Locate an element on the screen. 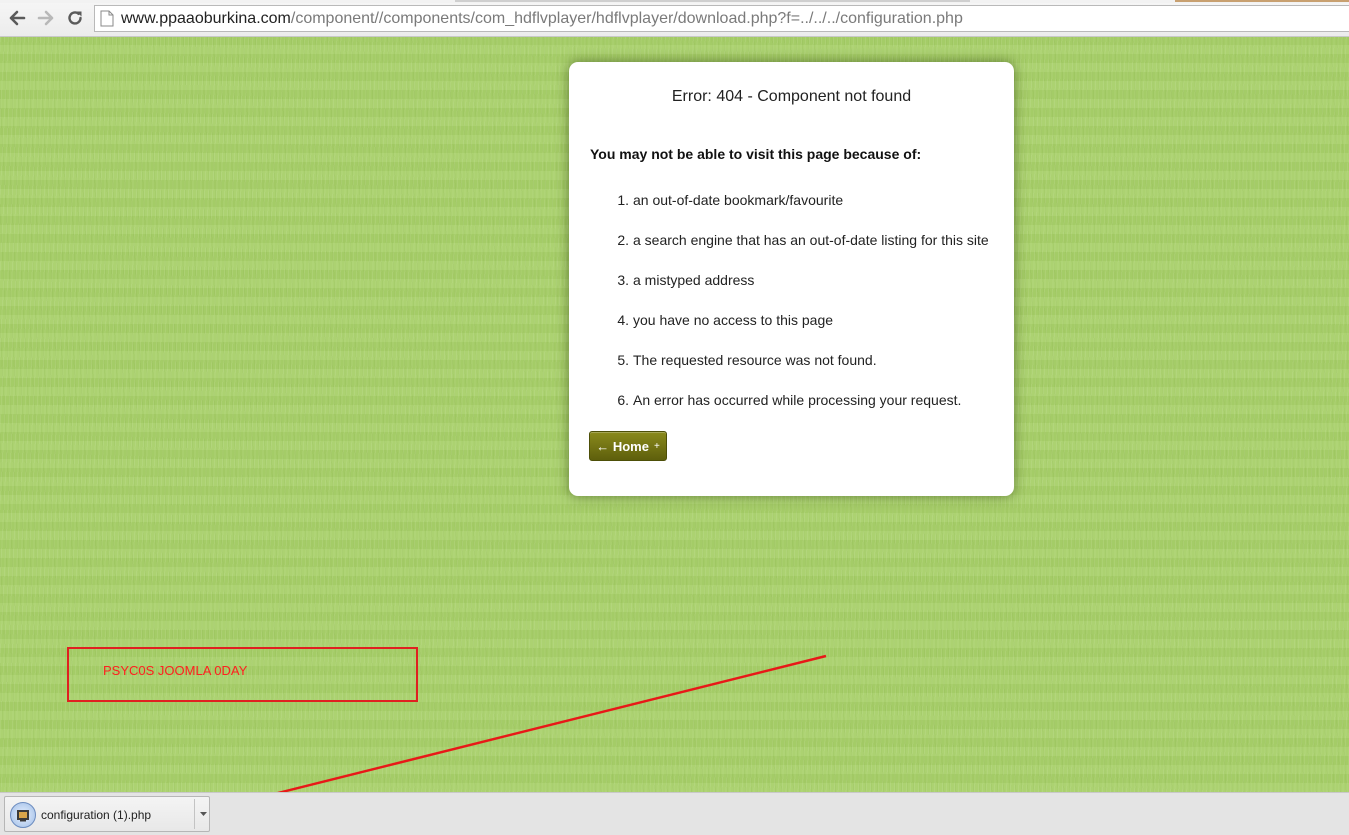 This screenshot has height=835, width=1349. annotation-arrow is located at coordinates (524, 731).